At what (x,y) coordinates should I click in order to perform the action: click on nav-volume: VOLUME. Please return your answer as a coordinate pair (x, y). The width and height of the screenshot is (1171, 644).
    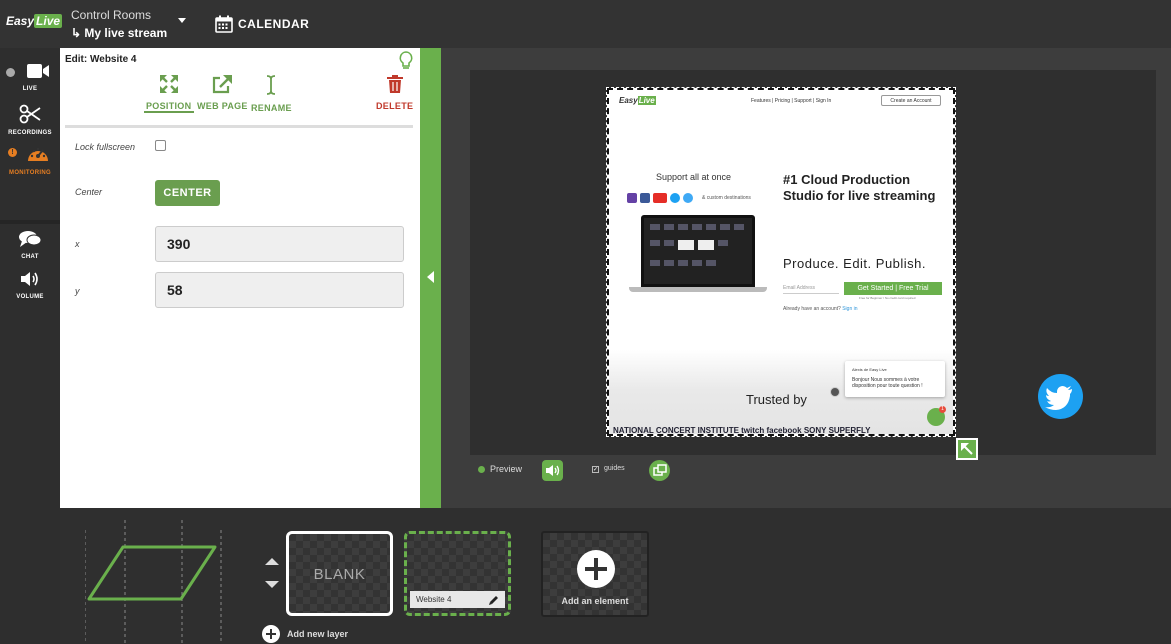
    Looking at the image, I should click on (30, 285).